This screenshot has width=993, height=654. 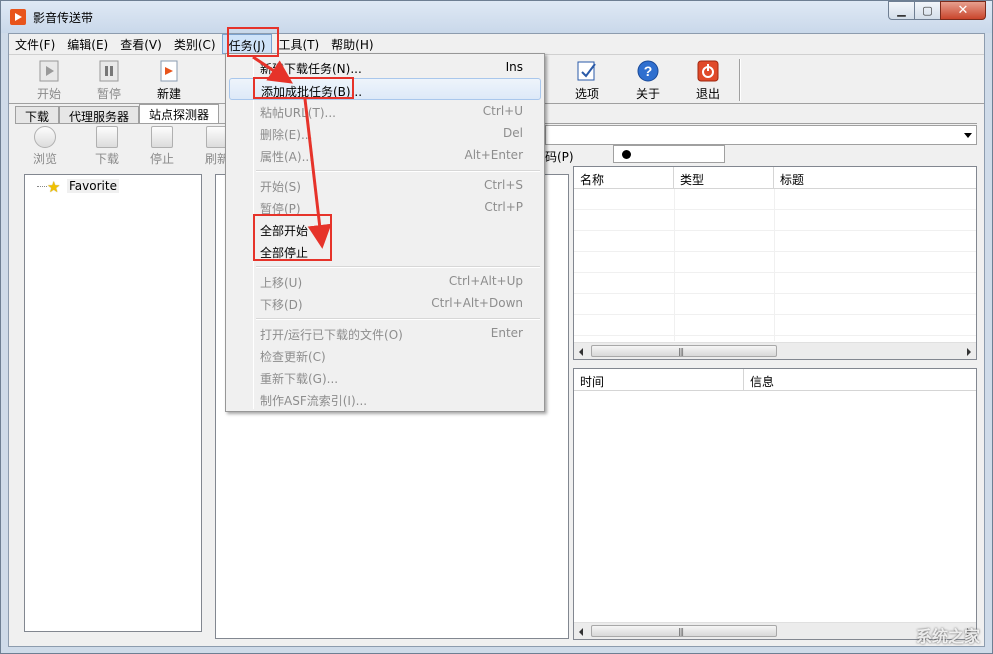 I want to click on list-header: 名称 类型 标题, so click(x=775, y=178).